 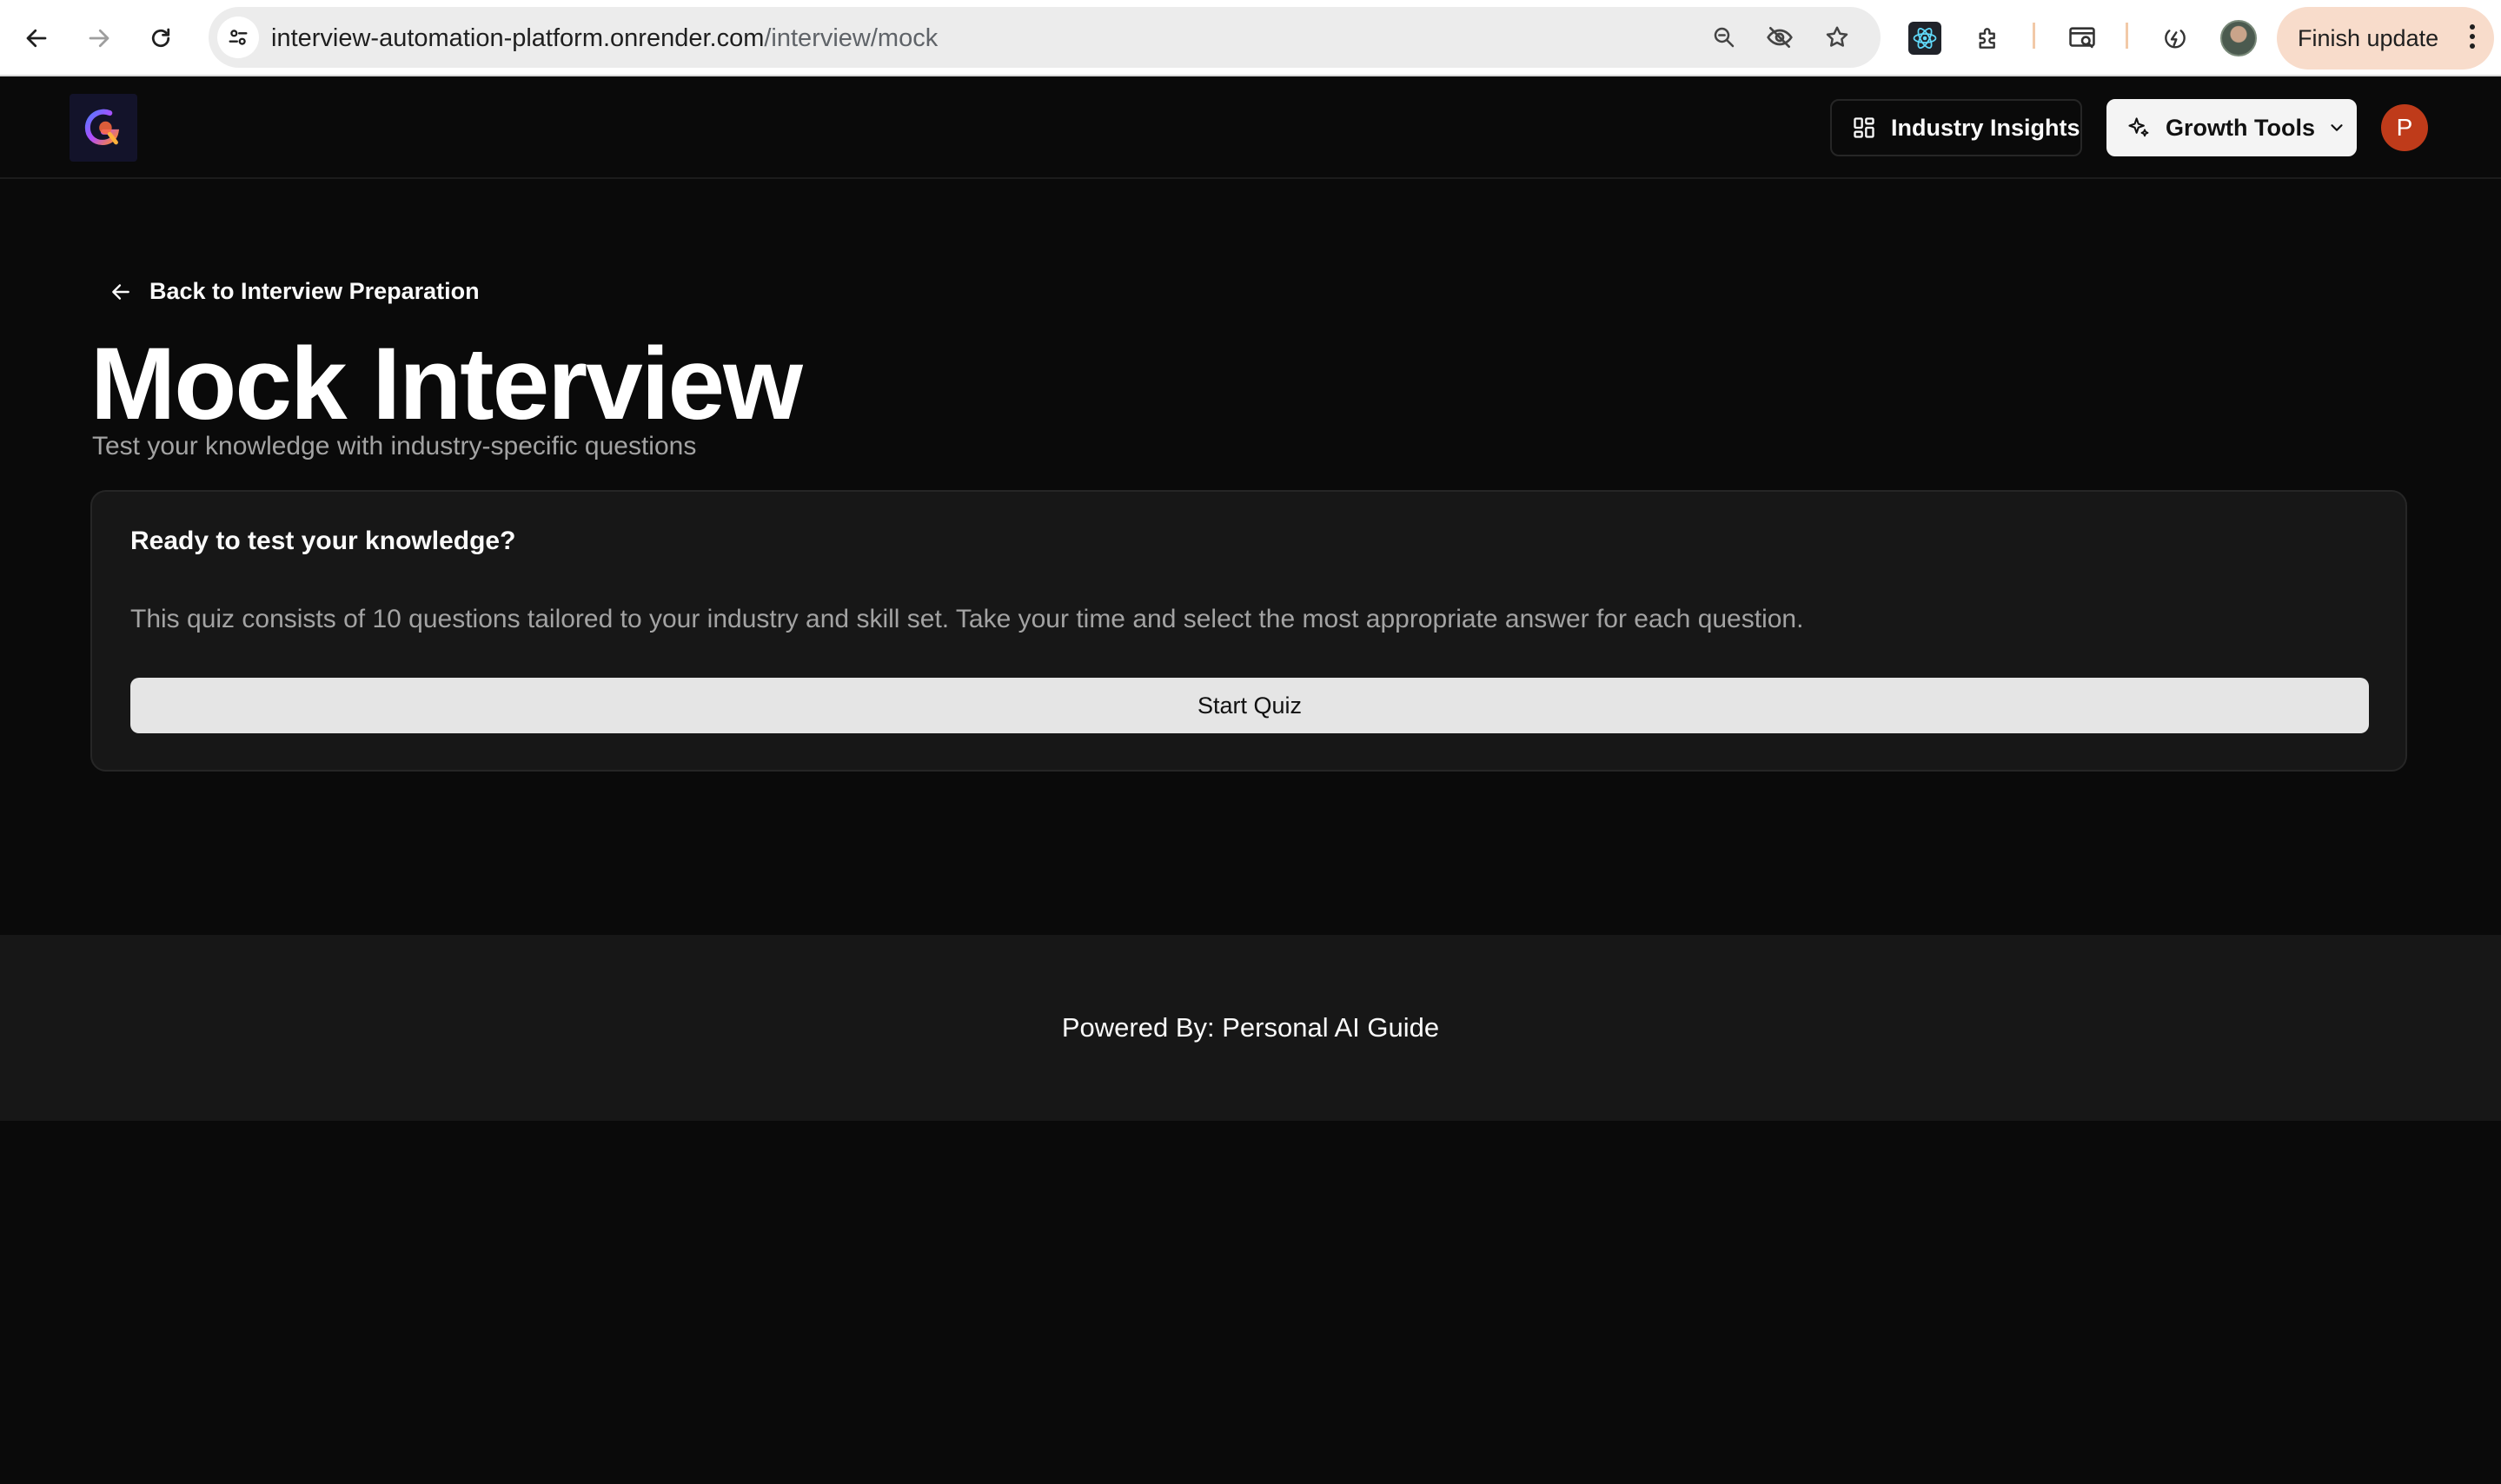 I want to click on page-title: Mock Interview, so click(x=446, y=384).